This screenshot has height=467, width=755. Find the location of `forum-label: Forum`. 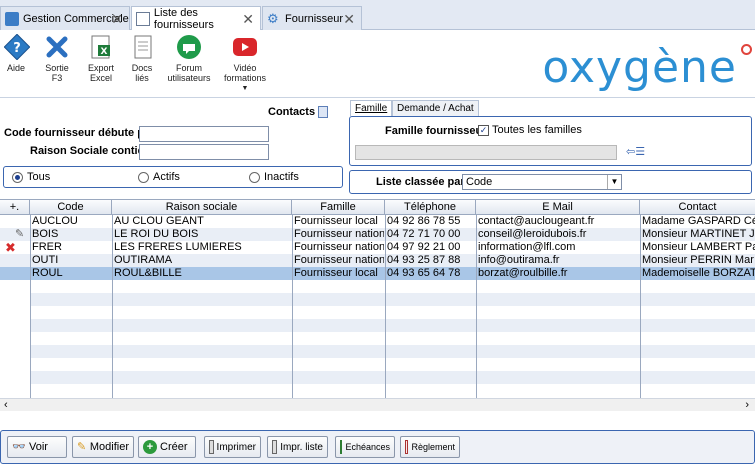

forum-label: Forum is located at coordinates (188, 68).